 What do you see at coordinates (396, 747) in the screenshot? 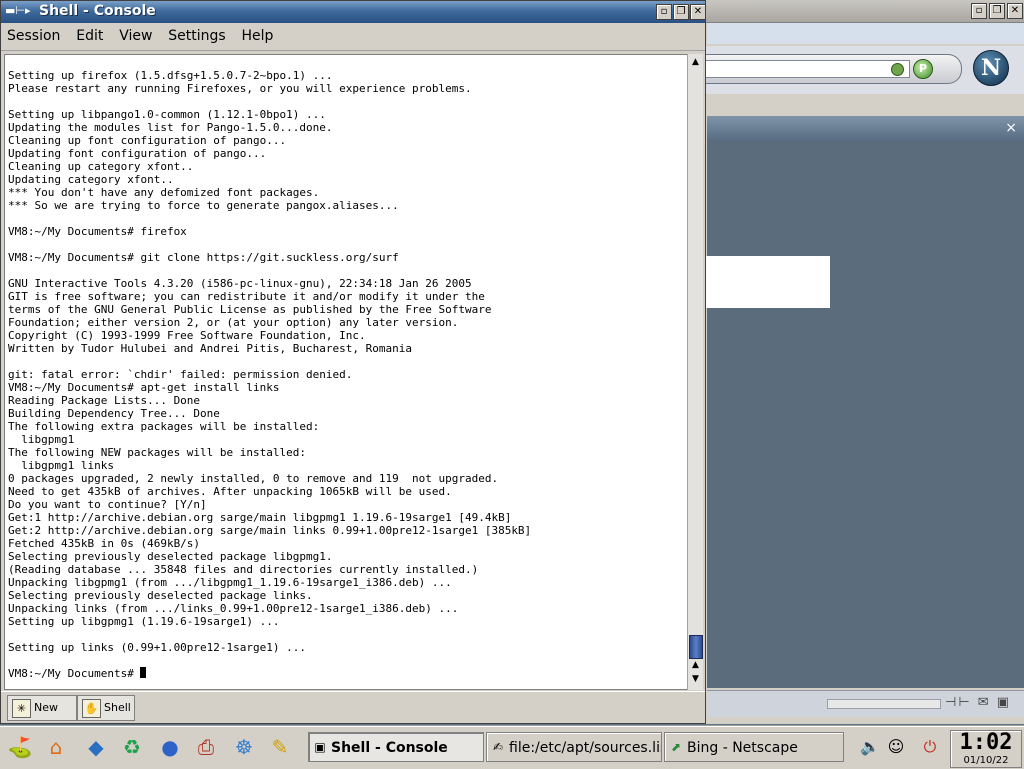
I see `task-console: ▣ Shell - Console` at bounding box center [396, 747].